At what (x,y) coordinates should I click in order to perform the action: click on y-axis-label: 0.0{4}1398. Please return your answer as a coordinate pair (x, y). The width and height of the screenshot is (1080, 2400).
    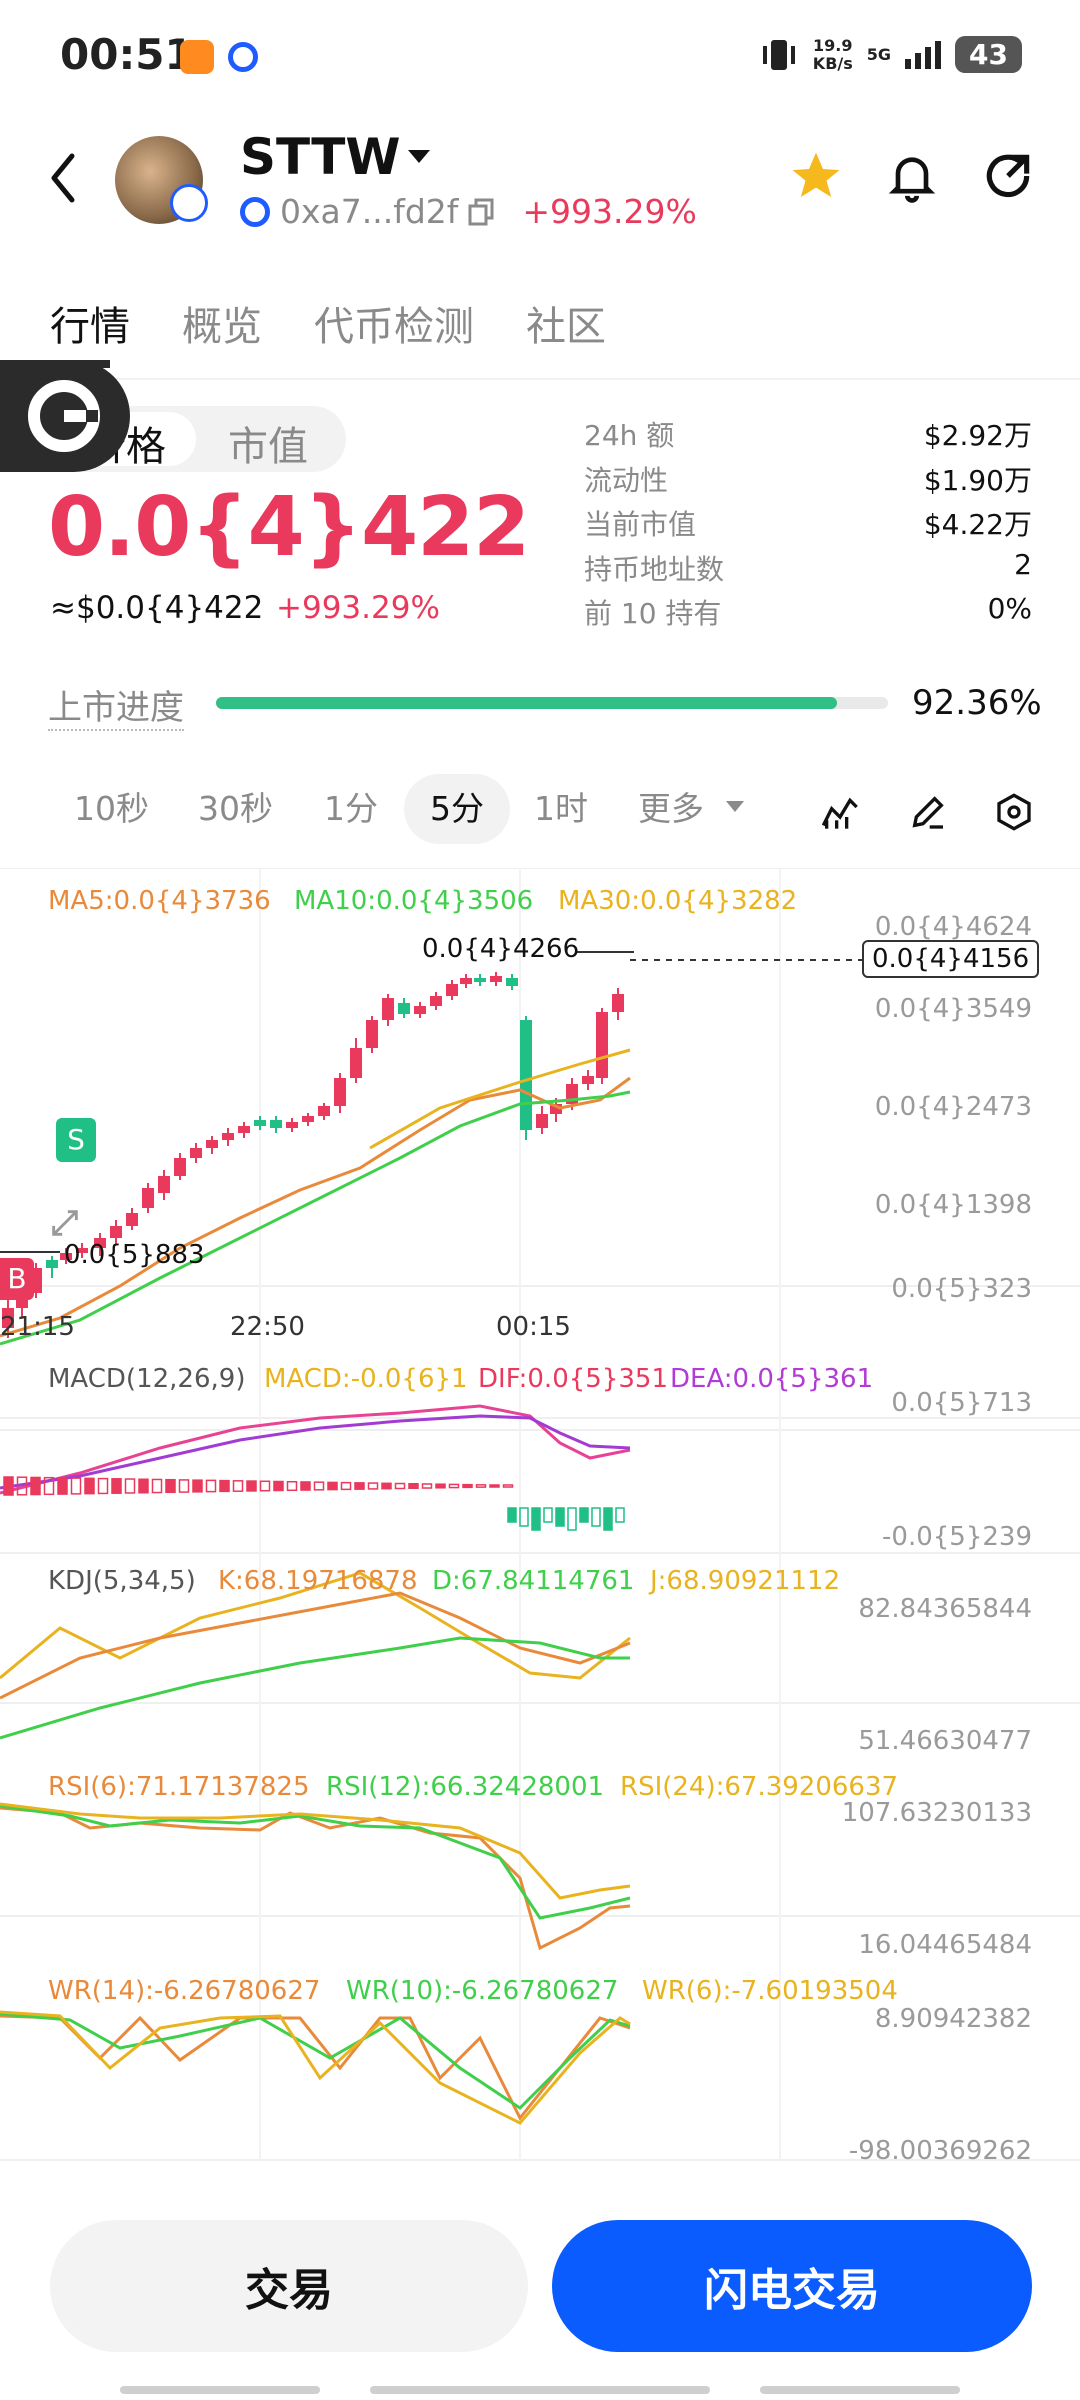
    Looking at the image, I should click on (953, 1205).